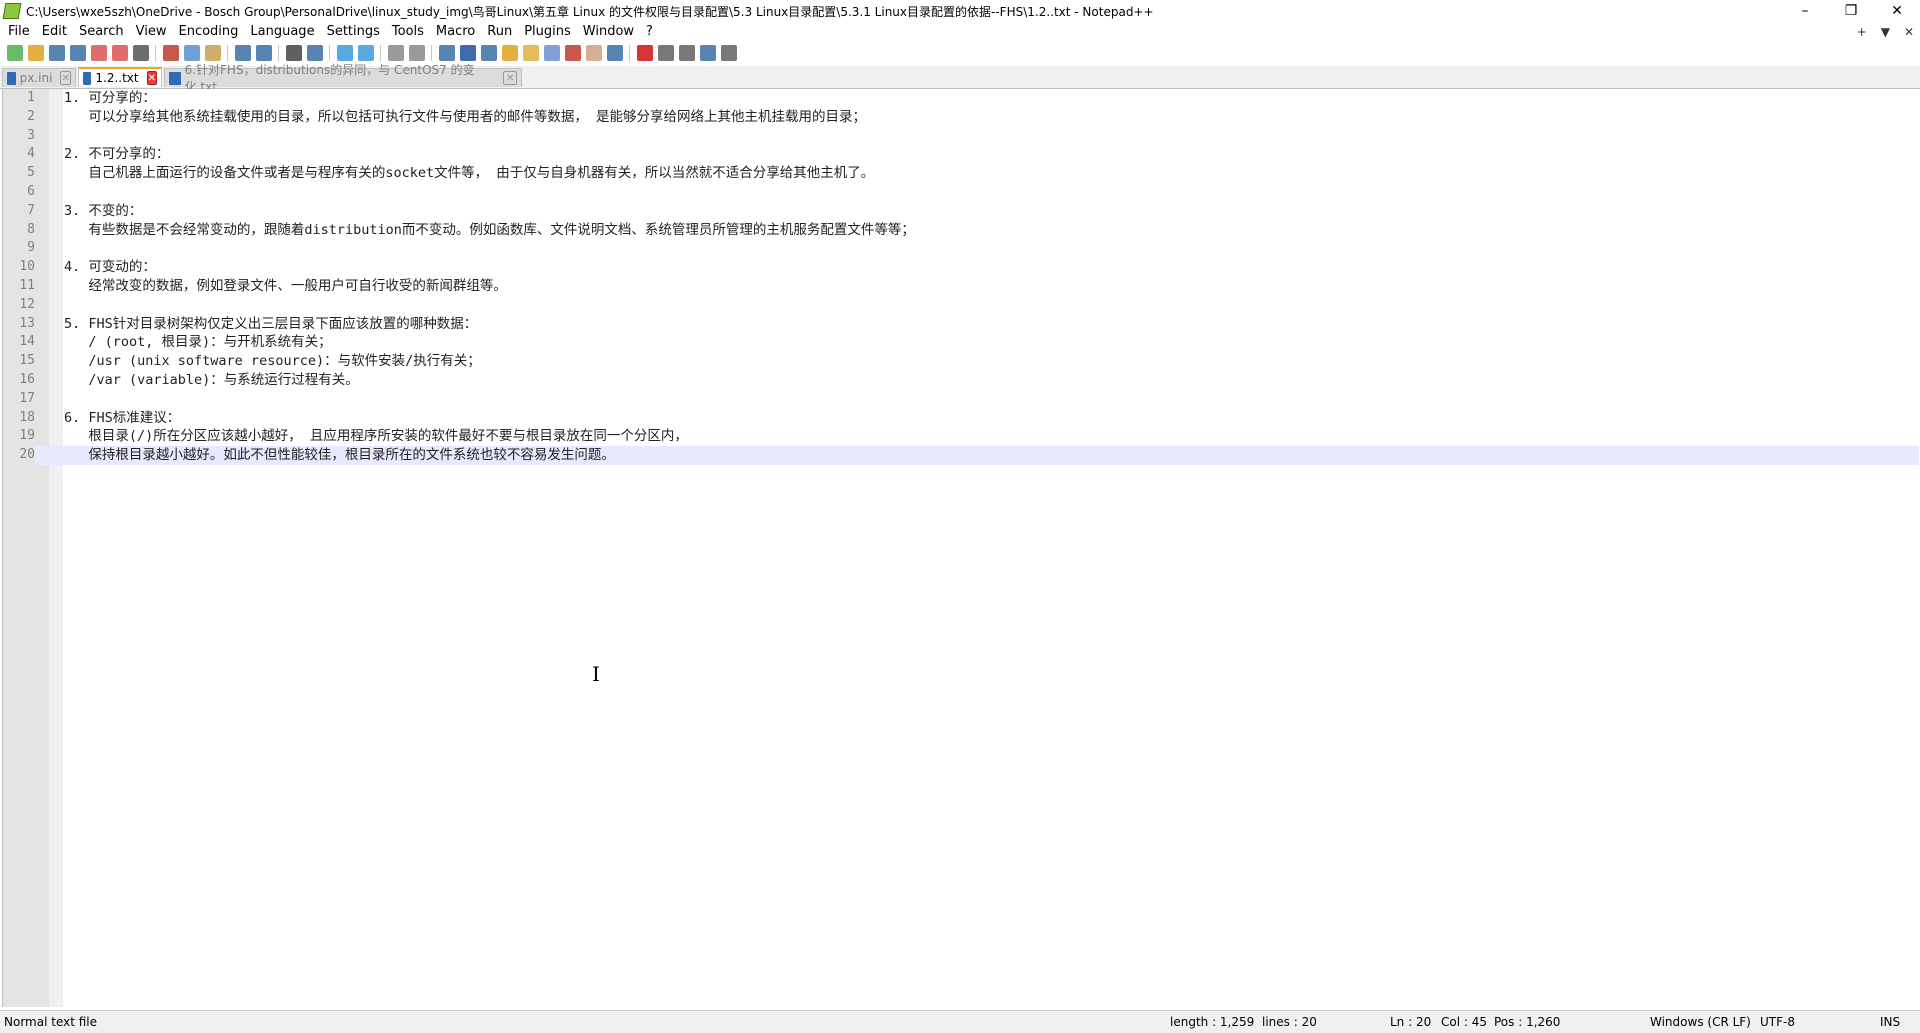 The image size is (1920, 1033). Describe the element at coordinates (615, 53) in the screenshot. I see `monitoring-icon` at that location.